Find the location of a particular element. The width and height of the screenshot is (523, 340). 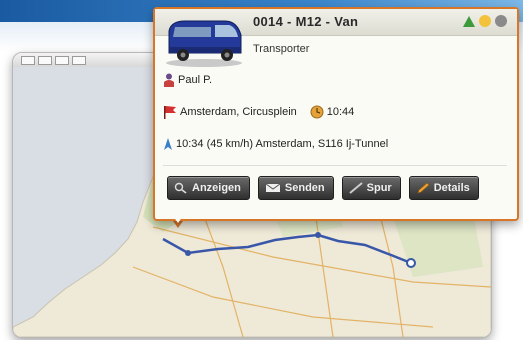

vehicle-type: Transporter is located at coordinates (281, 49).